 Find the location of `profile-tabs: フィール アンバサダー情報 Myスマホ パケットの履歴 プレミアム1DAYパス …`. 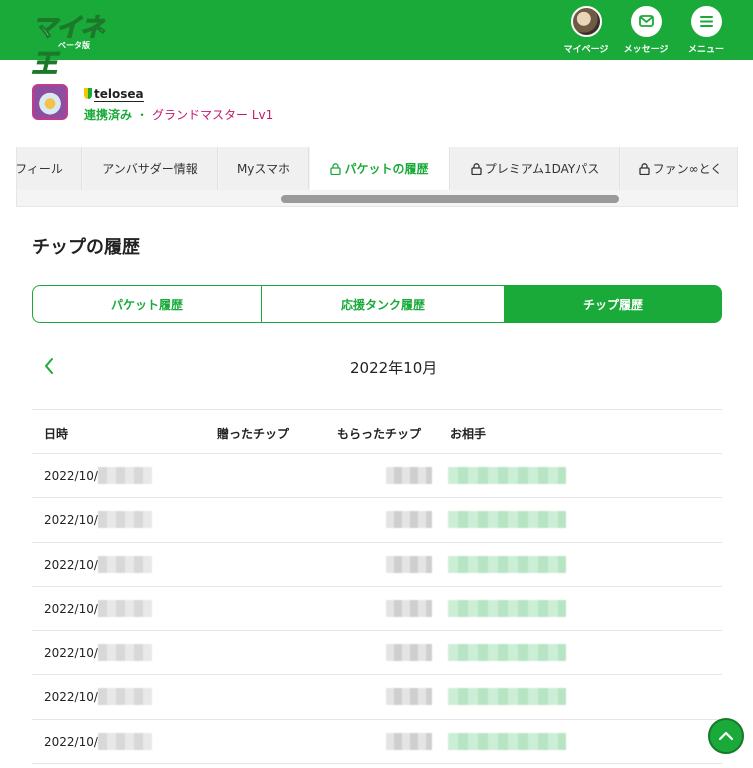

profile-tabs: フィール アンバサダー情報 Myスマホ パケットの履歴 プレミアム1DAYパス … is located at coordinates (377, 177).